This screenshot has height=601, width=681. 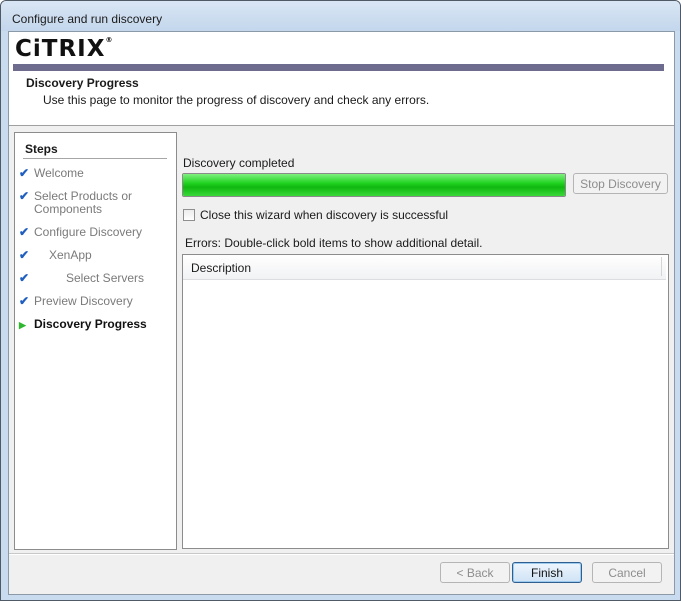 What do you see at coordinates (87, 19) in the screenshot?
I see `window-title: Configure and run discovery` at bounding box center [87, 19].